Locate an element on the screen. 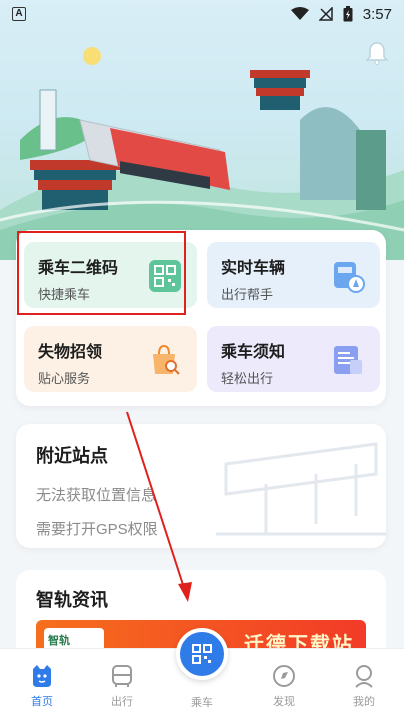 This screenshot has width=404, height=720. status-bar: A 3:57 is located at coordinates (202, 14).